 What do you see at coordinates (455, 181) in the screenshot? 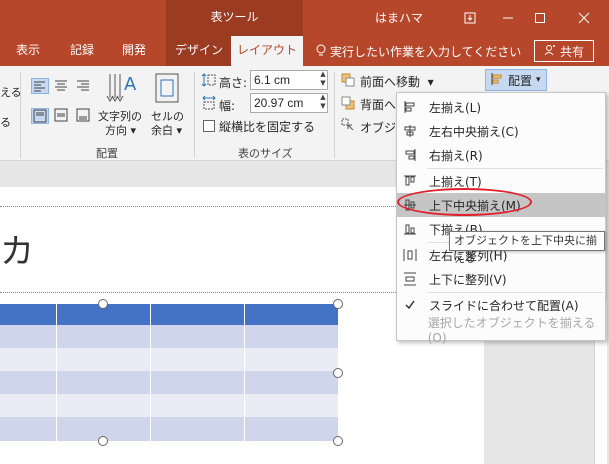
I see `menu-item-label: 上揃え(T)` at bounding box center [455, 181].